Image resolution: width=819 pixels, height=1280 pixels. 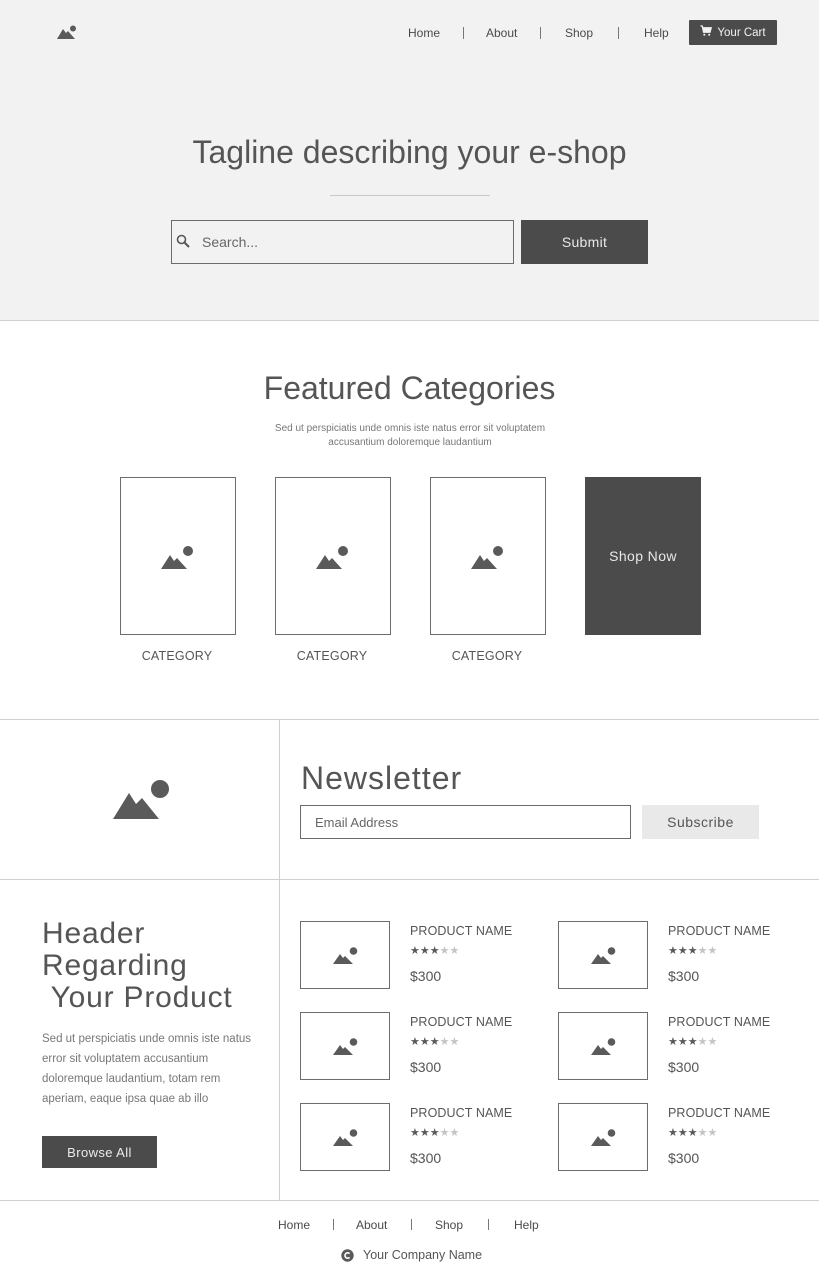 What do you see at coordinates (706, 32) in the screenshot?
I see `cart-icon` at bounding box center [706, 32].